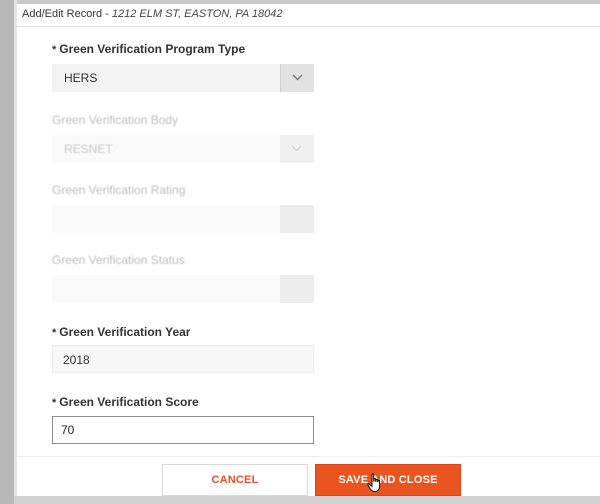 The width and height of the screenshot is (600, 504). I want to click on verification-year-label: * Green Verification Year, so click(121, 332).